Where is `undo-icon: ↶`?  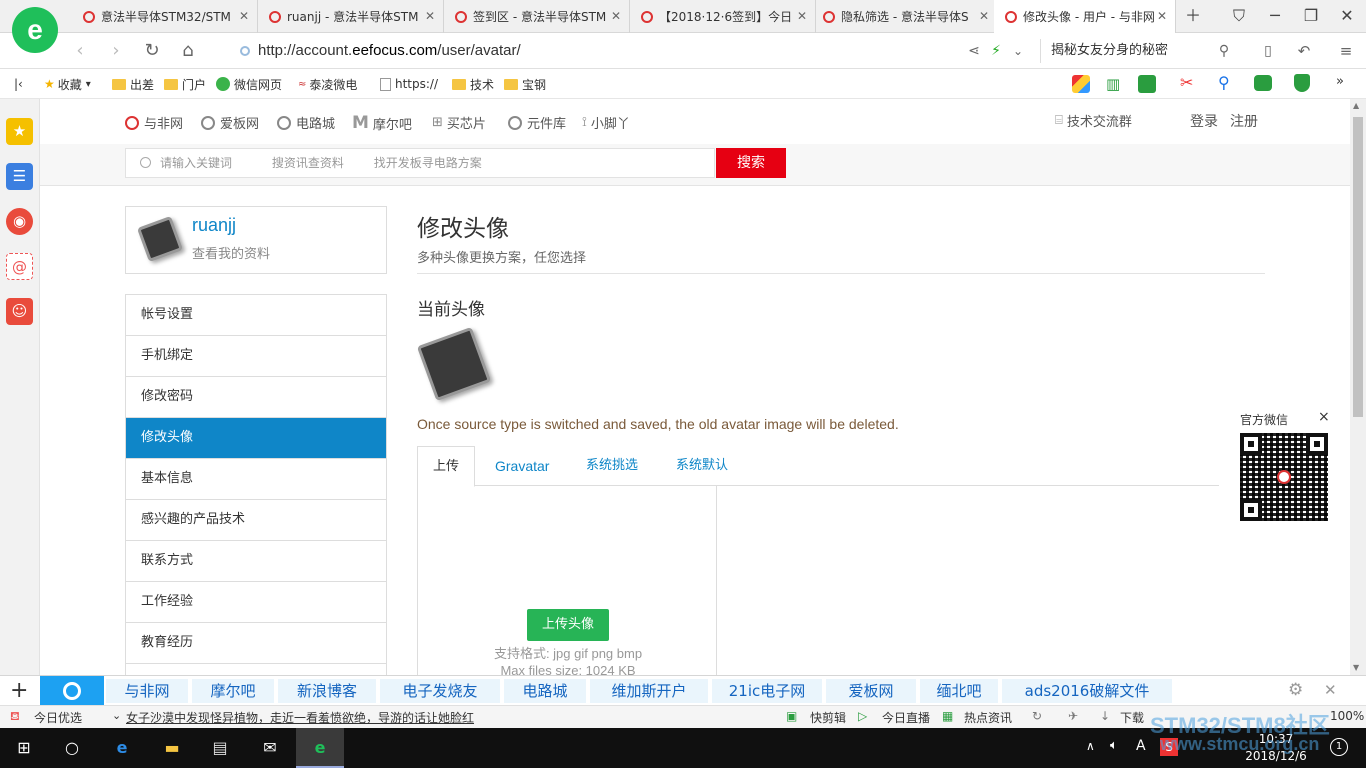
undo-icon: ↶ is located at coordinates (1304, 51).